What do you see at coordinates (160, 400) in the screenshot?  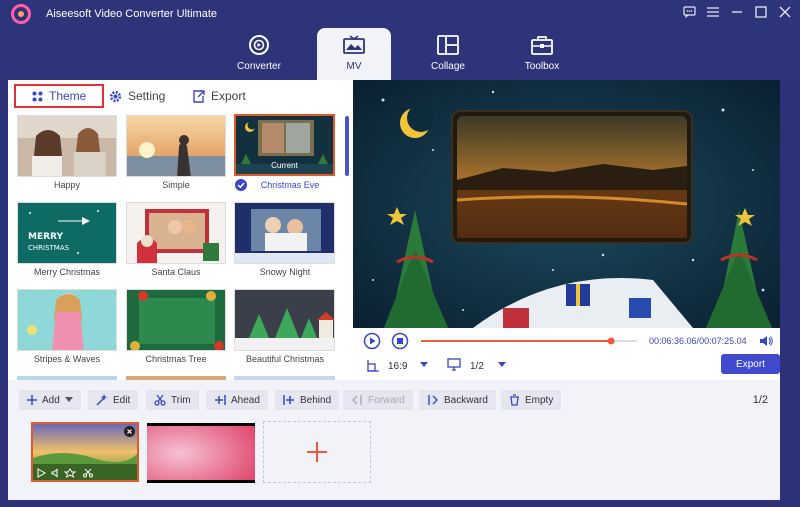 I see `scissors-icon` at bounding box center [160, 400].